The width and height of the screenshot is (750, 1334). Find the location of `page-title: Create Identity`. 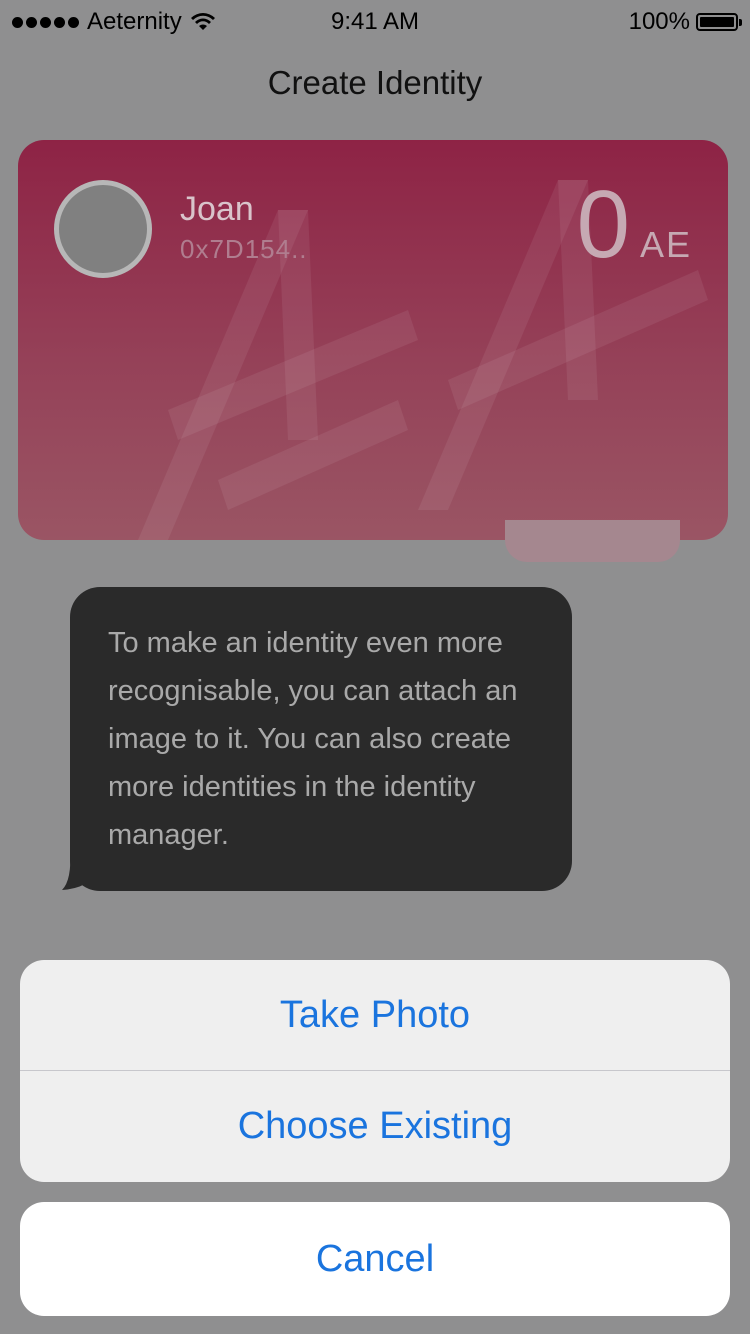

page-title: Create Identity is located at coordinates (375, 82).